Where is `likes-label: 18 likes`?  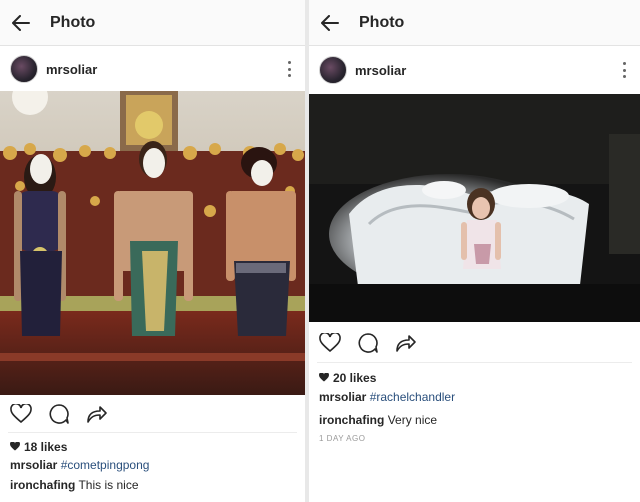
likes-label: 18 likes is located at coordinates (46, 447).